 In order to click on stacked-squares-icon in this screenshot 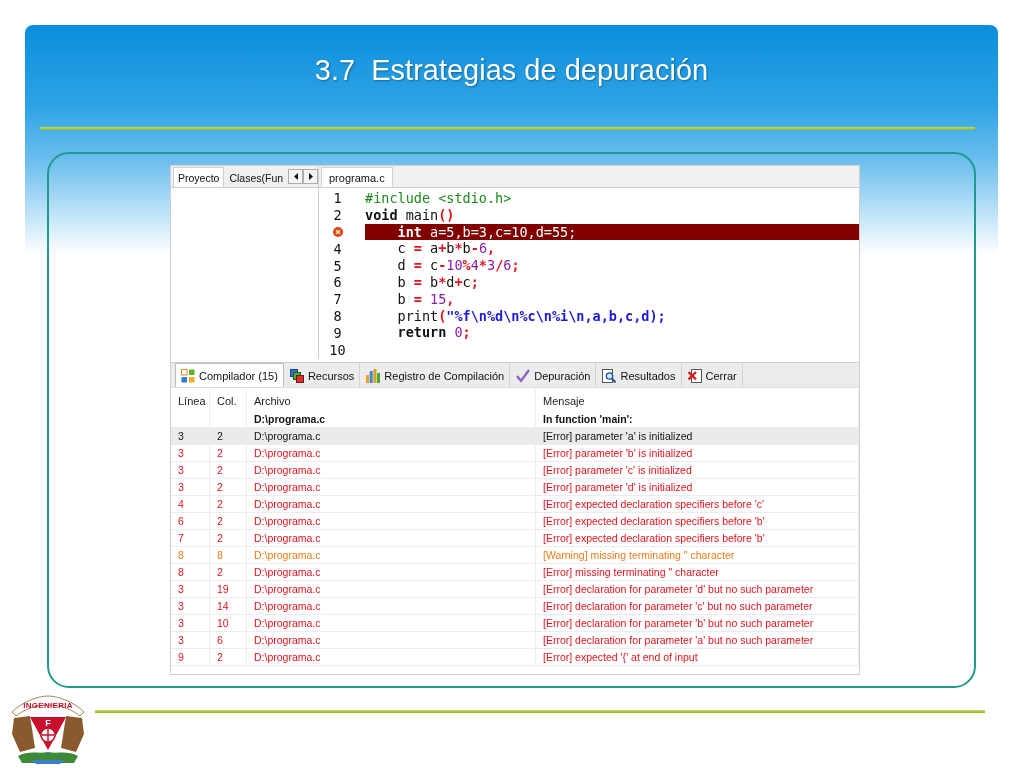, I will do `click(296, 375)`.